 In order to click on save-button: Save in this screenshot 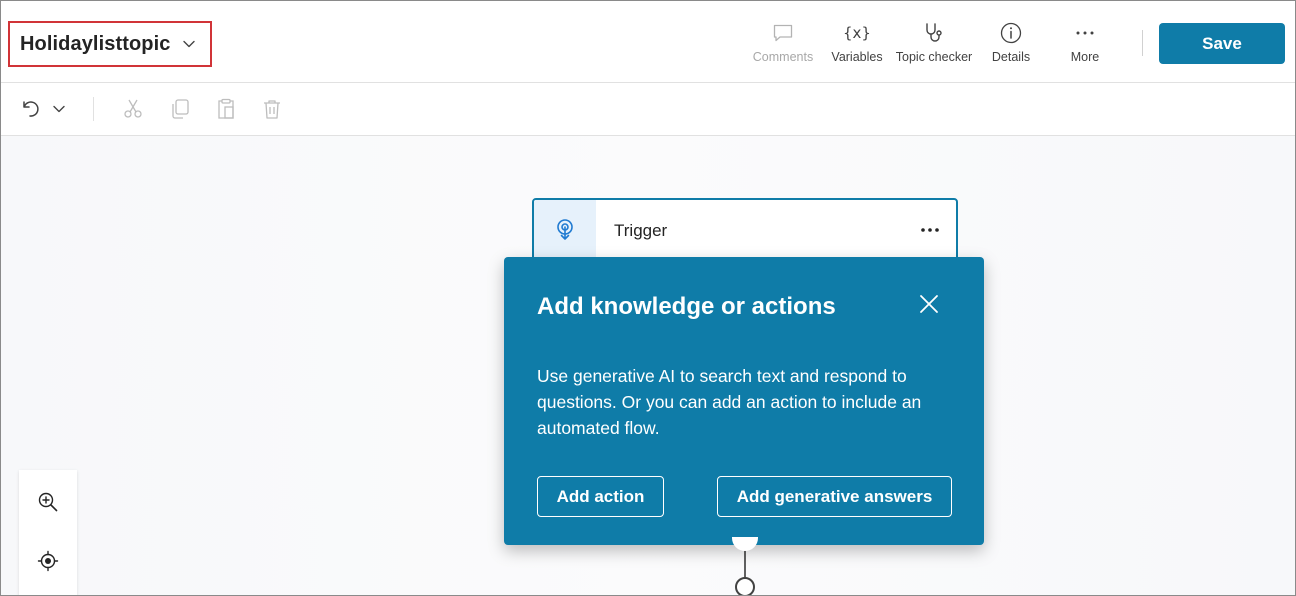, I will do `click(1222, 43)`.